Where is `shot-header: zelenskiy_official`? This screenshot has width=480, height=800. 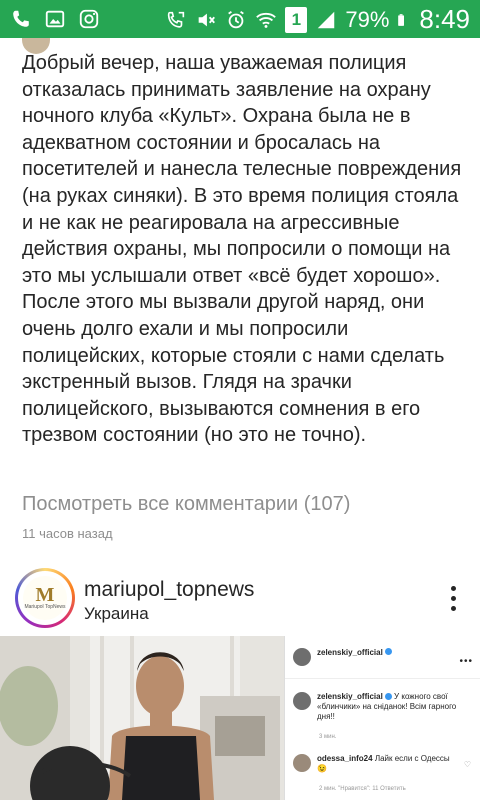 shot-header: zelenskiy_official is located at coordinates (342, 657).